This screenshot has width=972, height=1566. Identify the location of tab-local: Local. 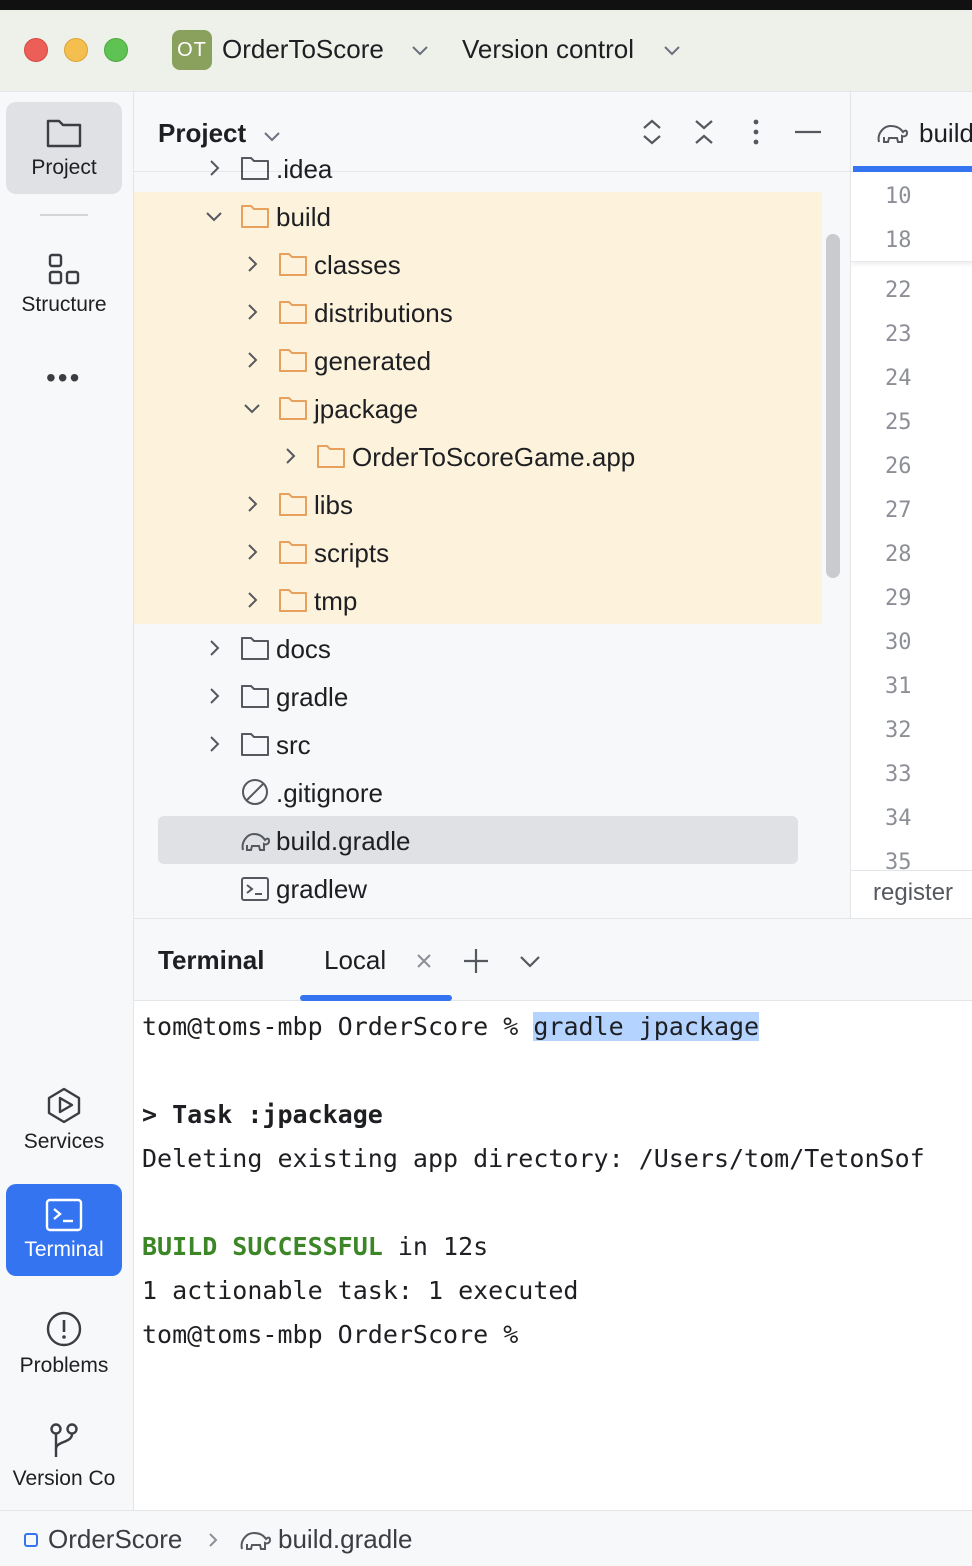
(355, 960).